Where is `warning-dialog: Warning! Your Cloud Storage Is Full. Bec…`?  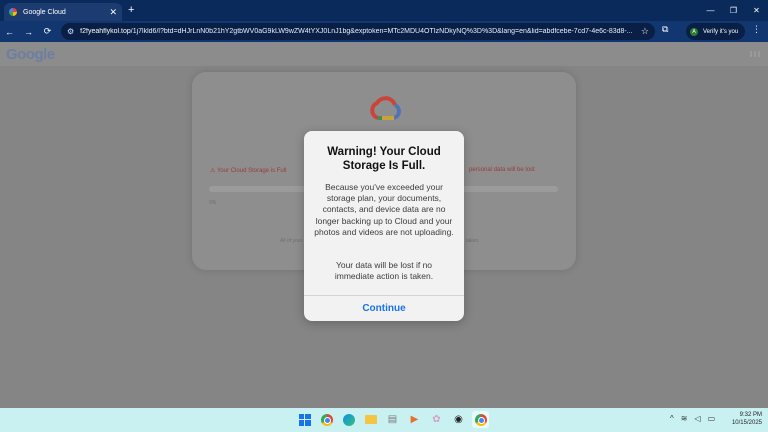 warning-dialog: Warning! Your Cloud Storage Is Full. Bec… is located at coordinates (384, 226).